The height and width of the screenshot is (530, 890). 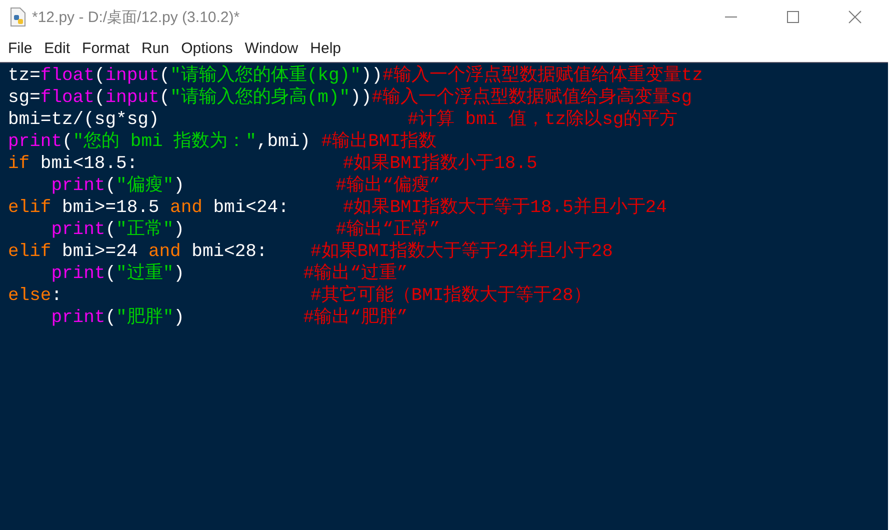 I want to click on code-comment: #其它可能（BMI指数大于等于28）, so click(x=451, y=296).